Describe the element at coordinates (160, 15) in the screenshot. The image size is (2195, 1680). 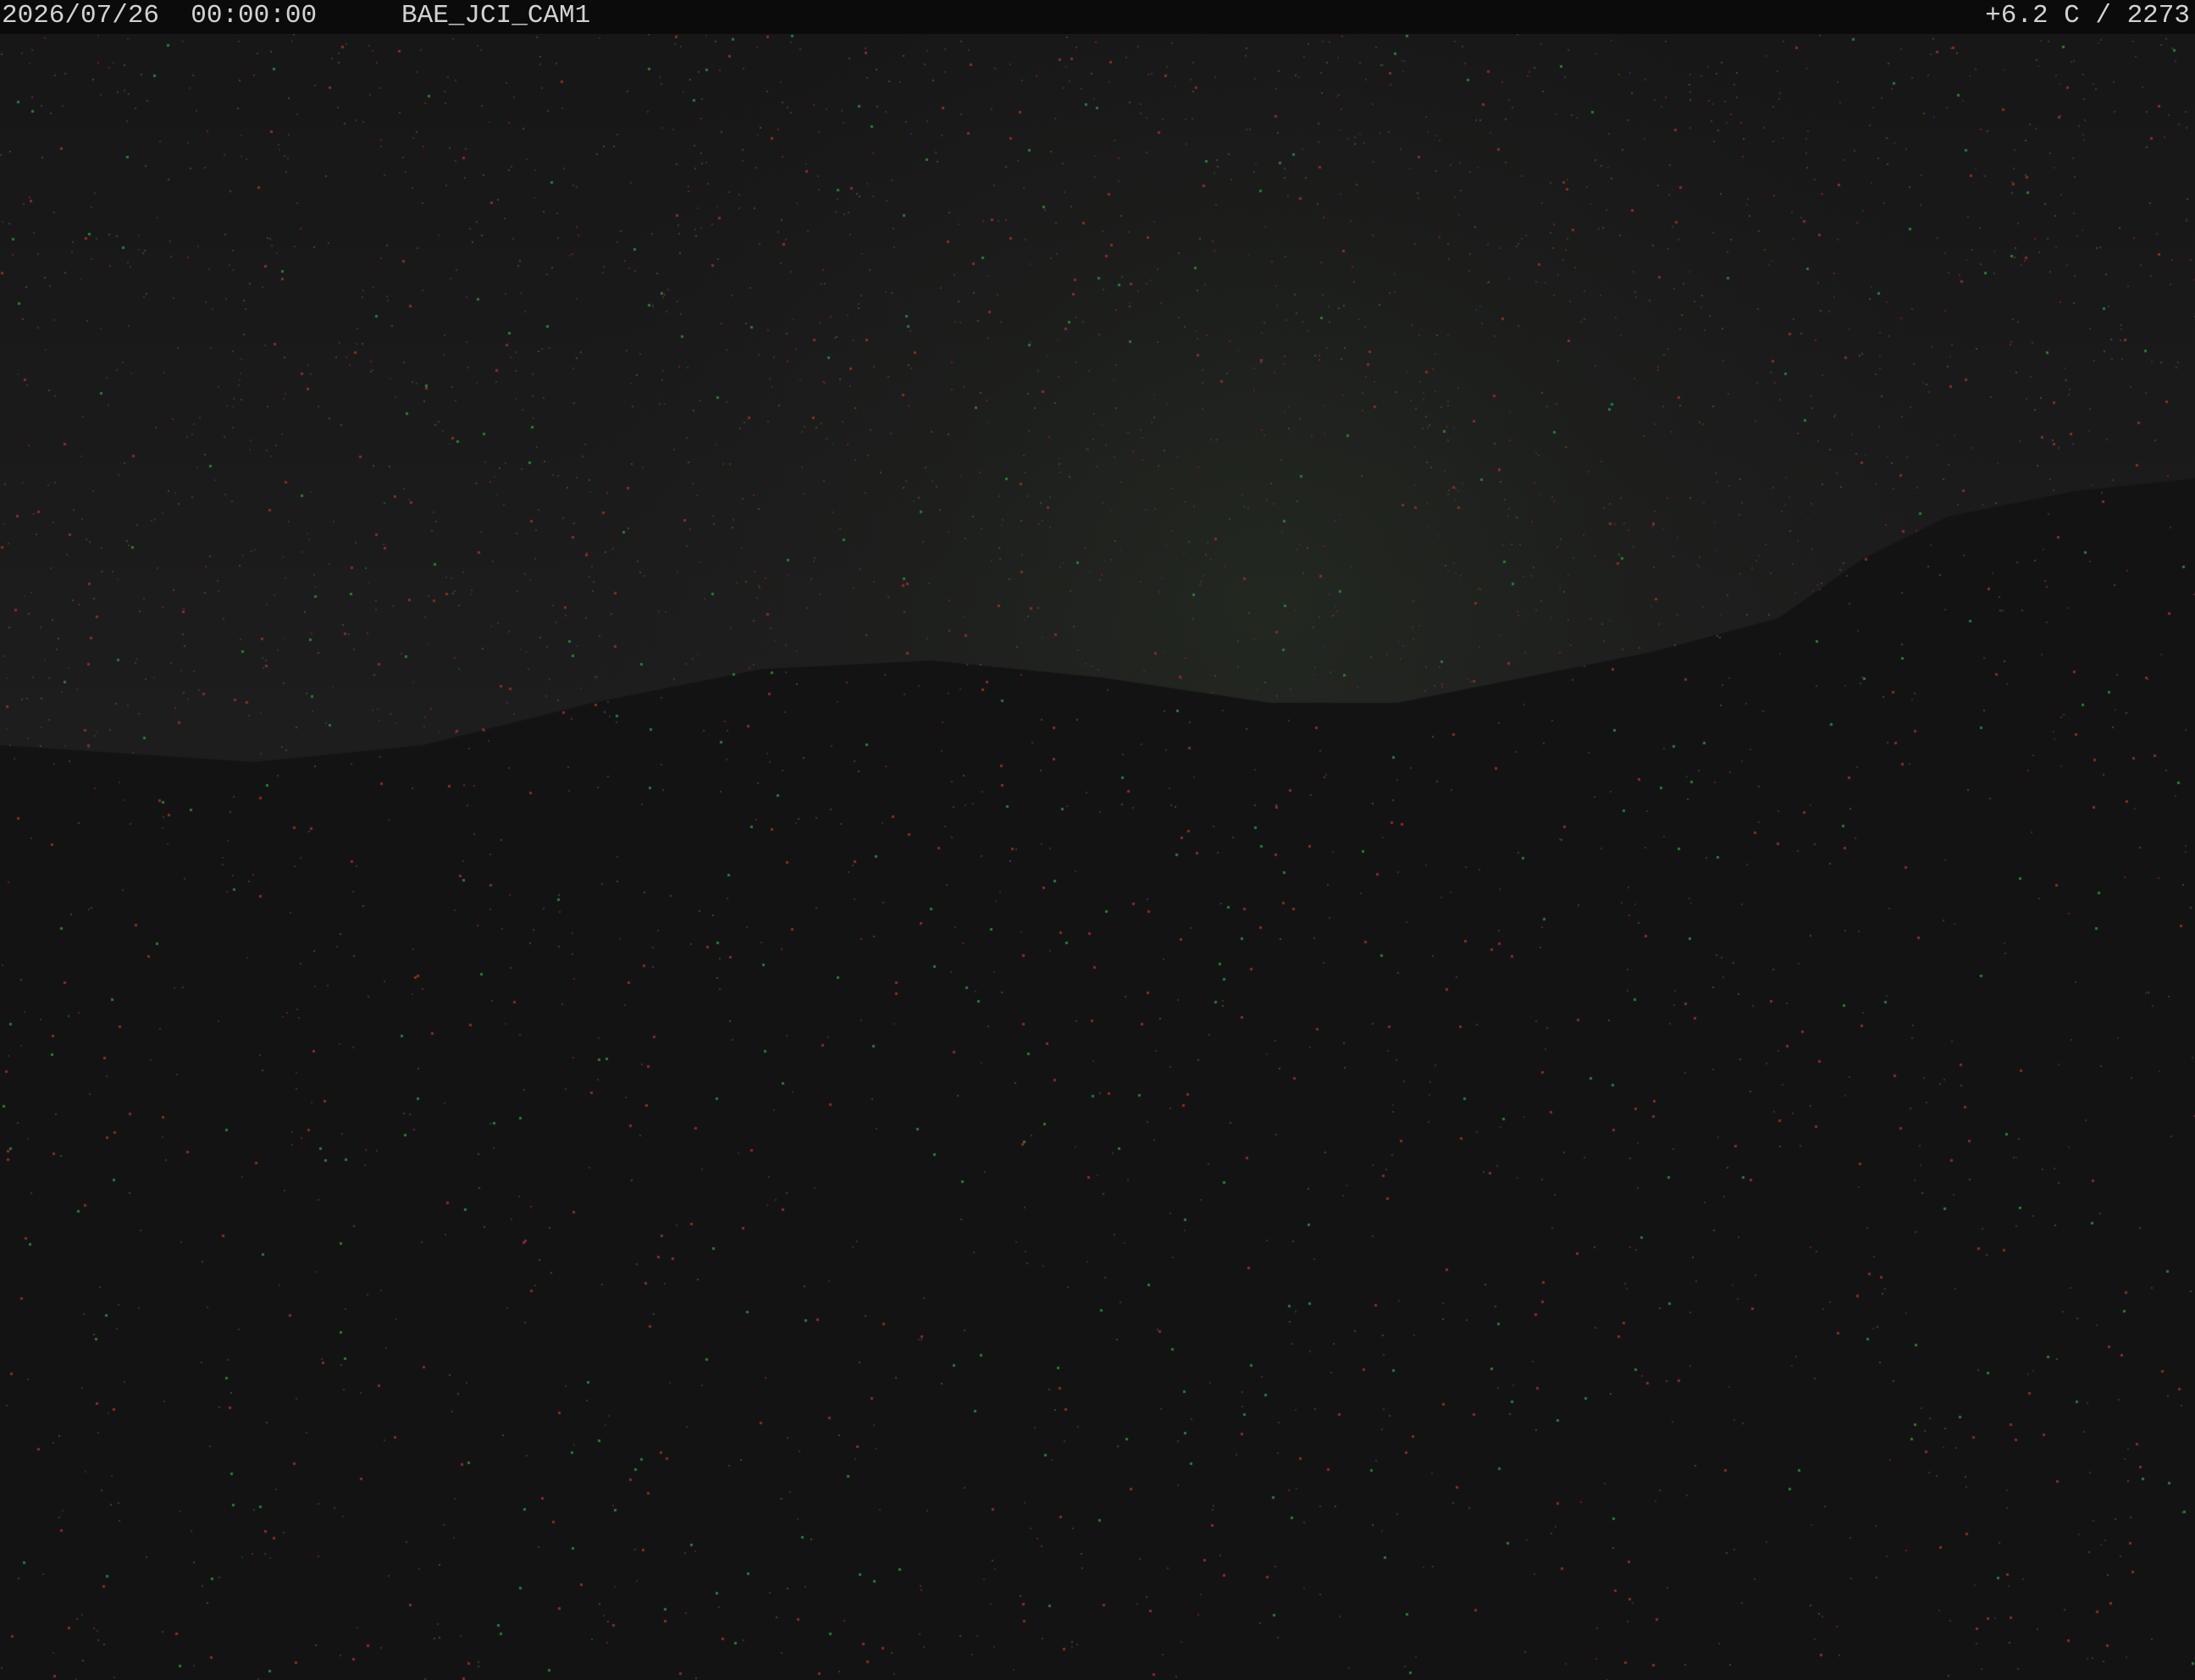
I see `osd-datetime: 2026/07/26 00:00:00` at that location.